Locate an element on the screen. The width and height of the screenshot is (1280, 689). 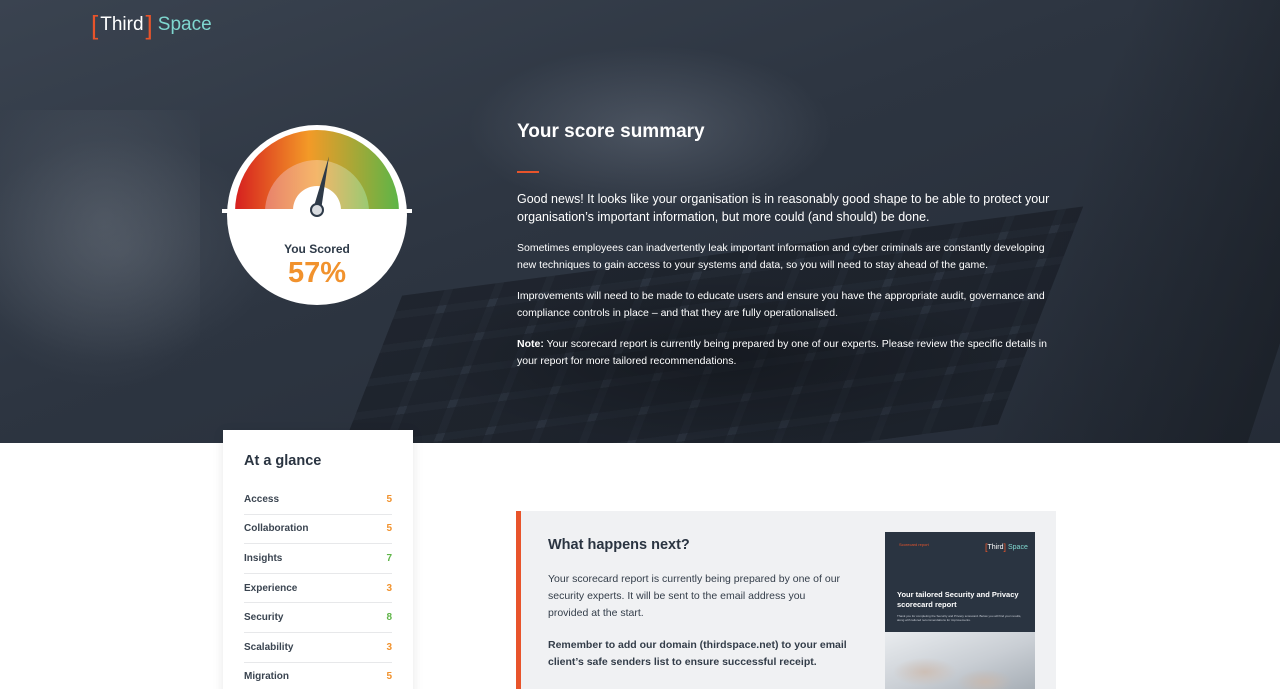
score-gauge: You Scored 57% is located at coordinates (317, 215).